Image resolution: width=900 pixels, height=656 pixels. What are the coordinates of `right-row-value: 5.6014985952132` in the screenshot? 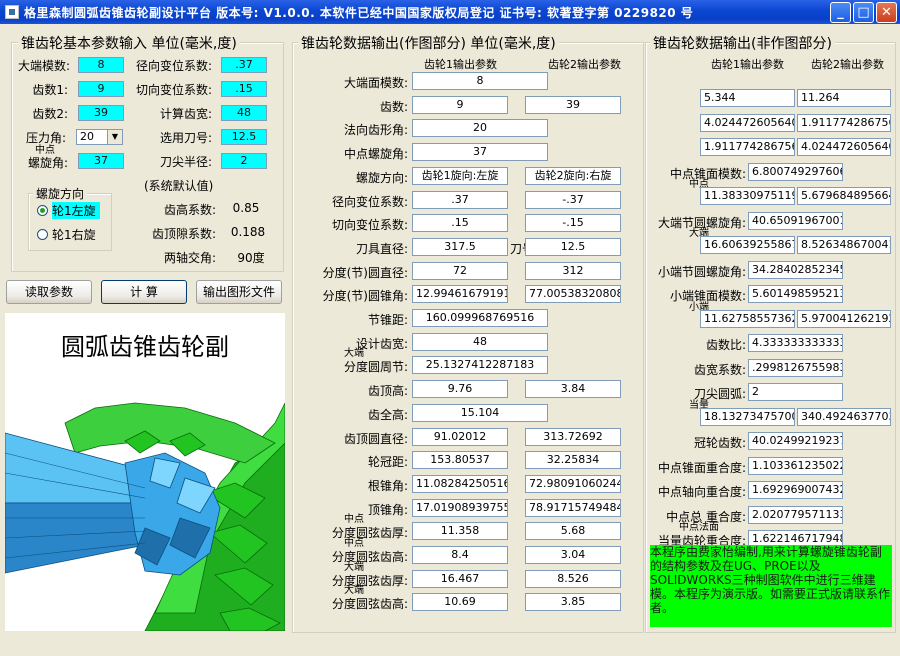 It's located at (795, 294).